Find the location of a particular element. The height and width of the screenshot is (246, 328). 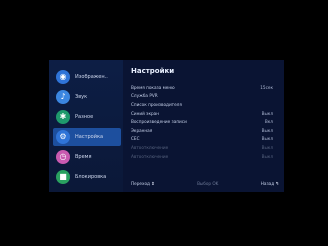

settings-row: CEC Выкл is located at coordinates (204, 139).